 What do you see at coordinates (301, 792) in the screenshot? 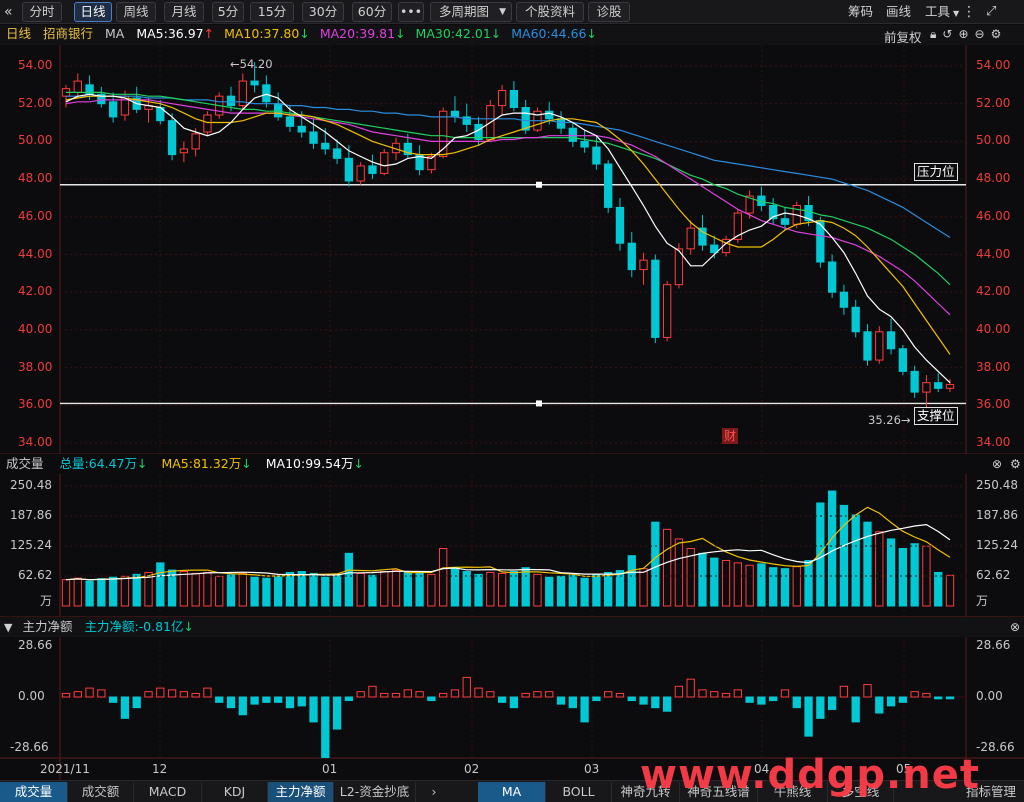
I see `indicator-tab: 主力净额` at bounding box center [301, 792].